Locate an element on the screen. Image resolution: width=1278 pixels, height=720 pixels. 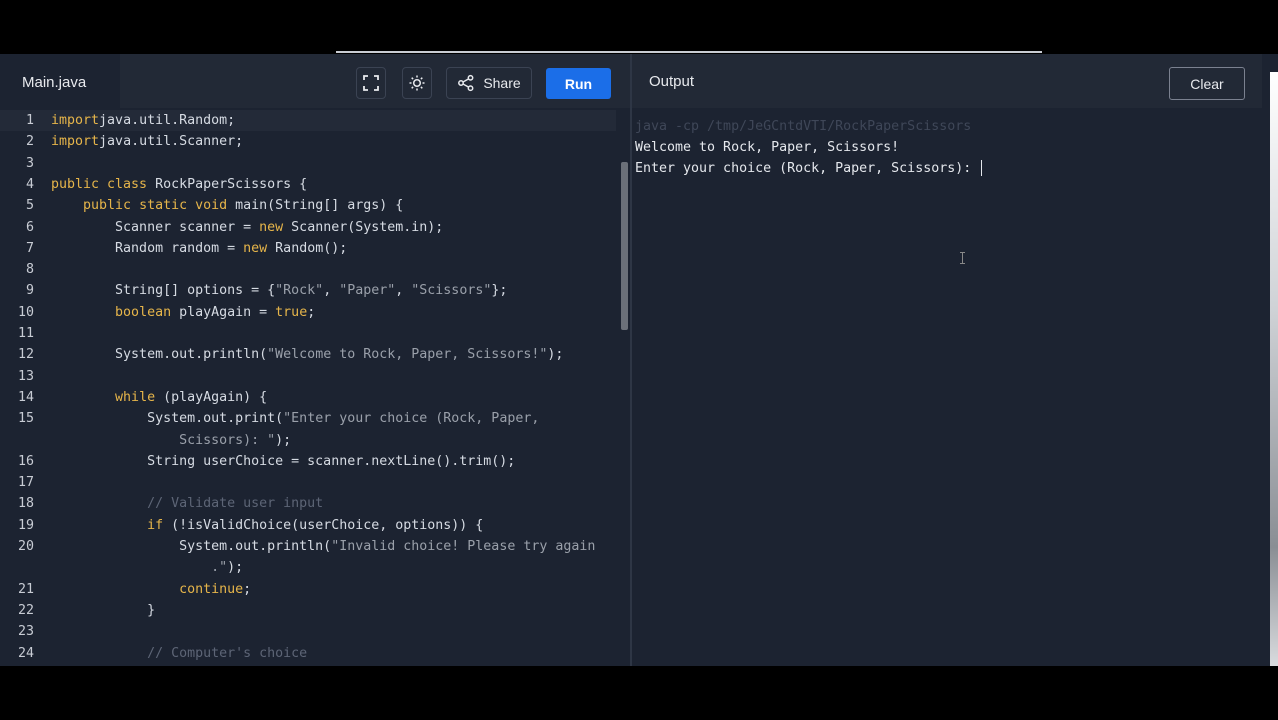
line-number: 17 is located at coordinates (25, 483).